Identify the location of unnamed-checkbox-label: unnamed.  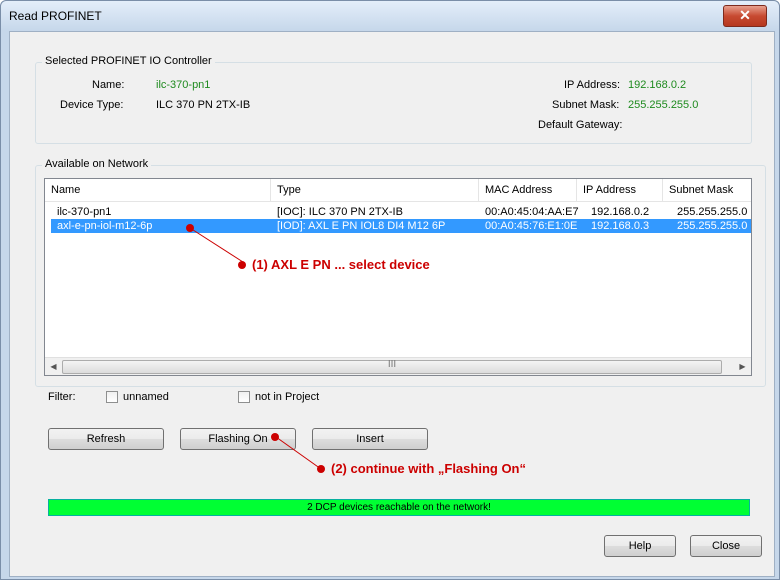
(146, 397).